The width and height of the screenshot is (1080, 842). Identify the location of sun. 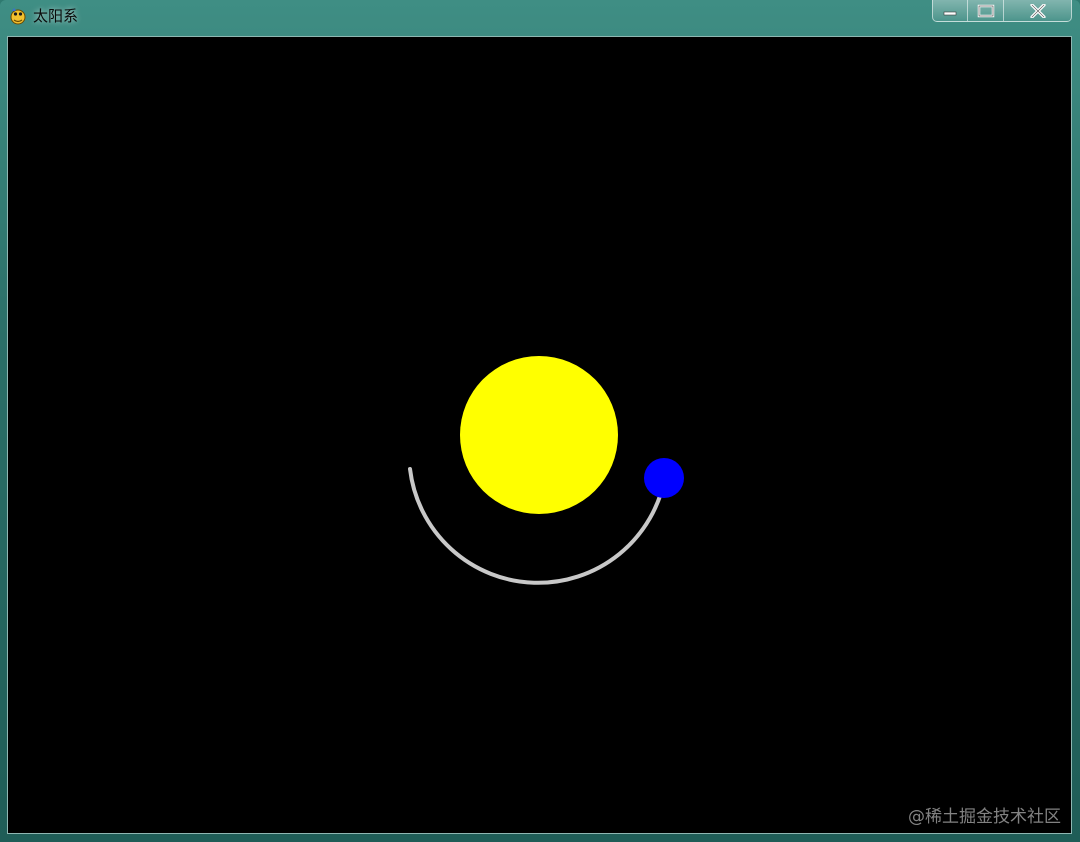
(539, 435).